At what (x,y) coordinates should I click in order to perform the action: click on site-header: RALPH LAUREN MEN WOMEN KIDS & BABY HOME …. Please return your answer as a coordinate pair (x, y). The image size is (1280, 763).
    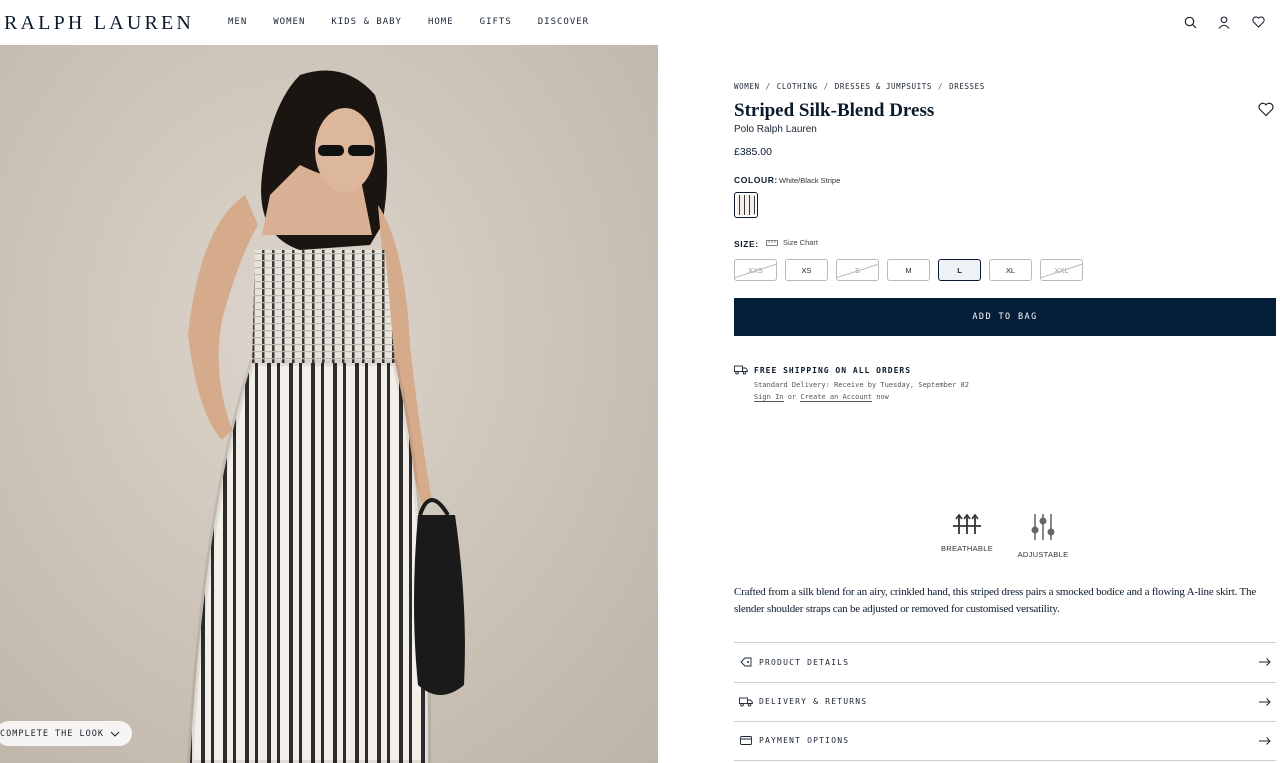
    Looking at the image, I should click on (640, 22).